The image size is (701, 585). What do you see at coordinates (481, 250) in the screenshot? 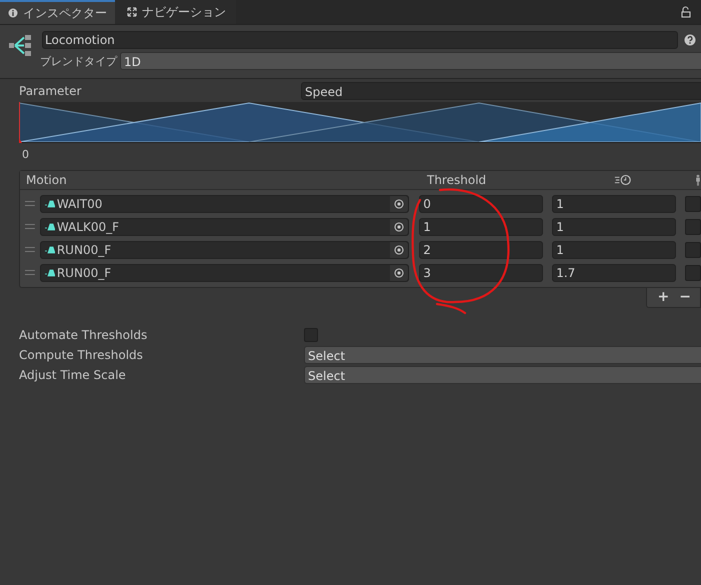
I see `threshold-field: 2` at bounding box center [481, 250].